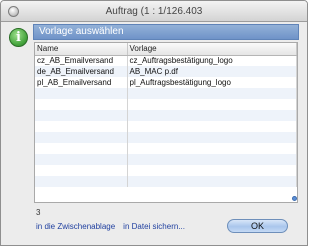  I want to click on cell-name: cz_AB_Emailversand, so click(81, 60).